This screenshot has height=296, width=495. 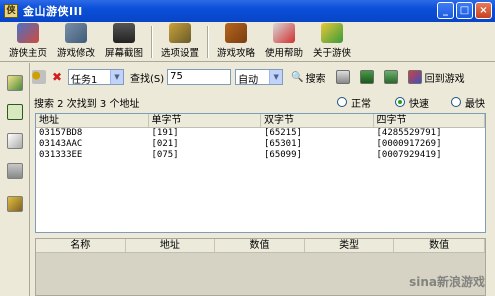 What do you see at coordinates (297, 77) in the screenshot?
I see `search-icon: 🔍` at bounding box center [297, 77].